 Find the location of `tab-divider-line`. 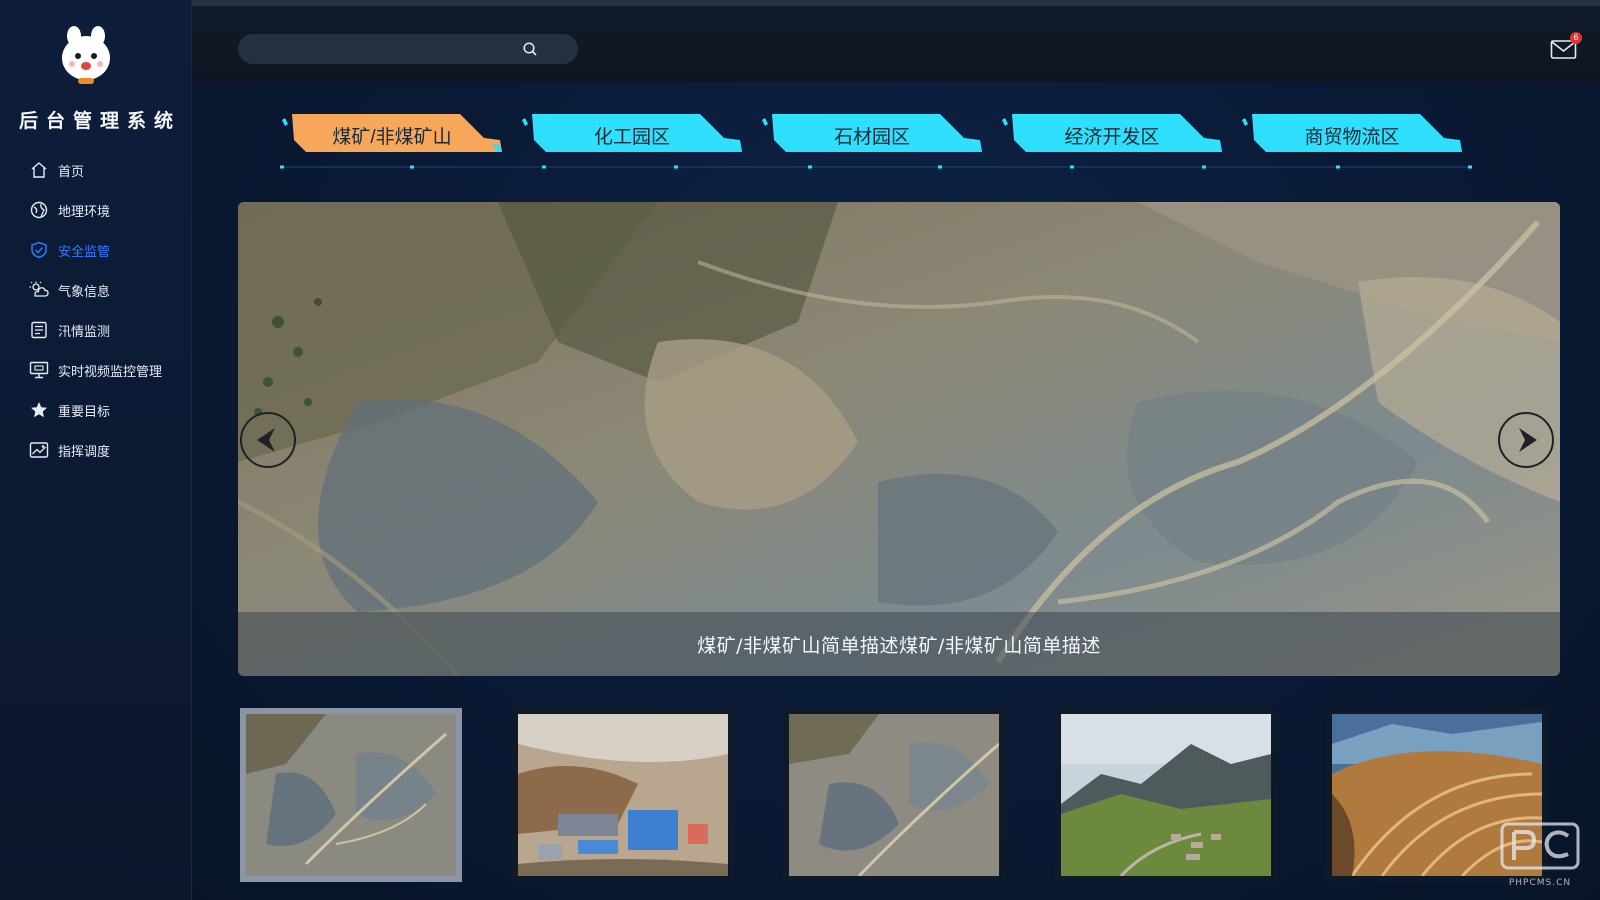

tab-divider-line is located at coordinates (876, 167).